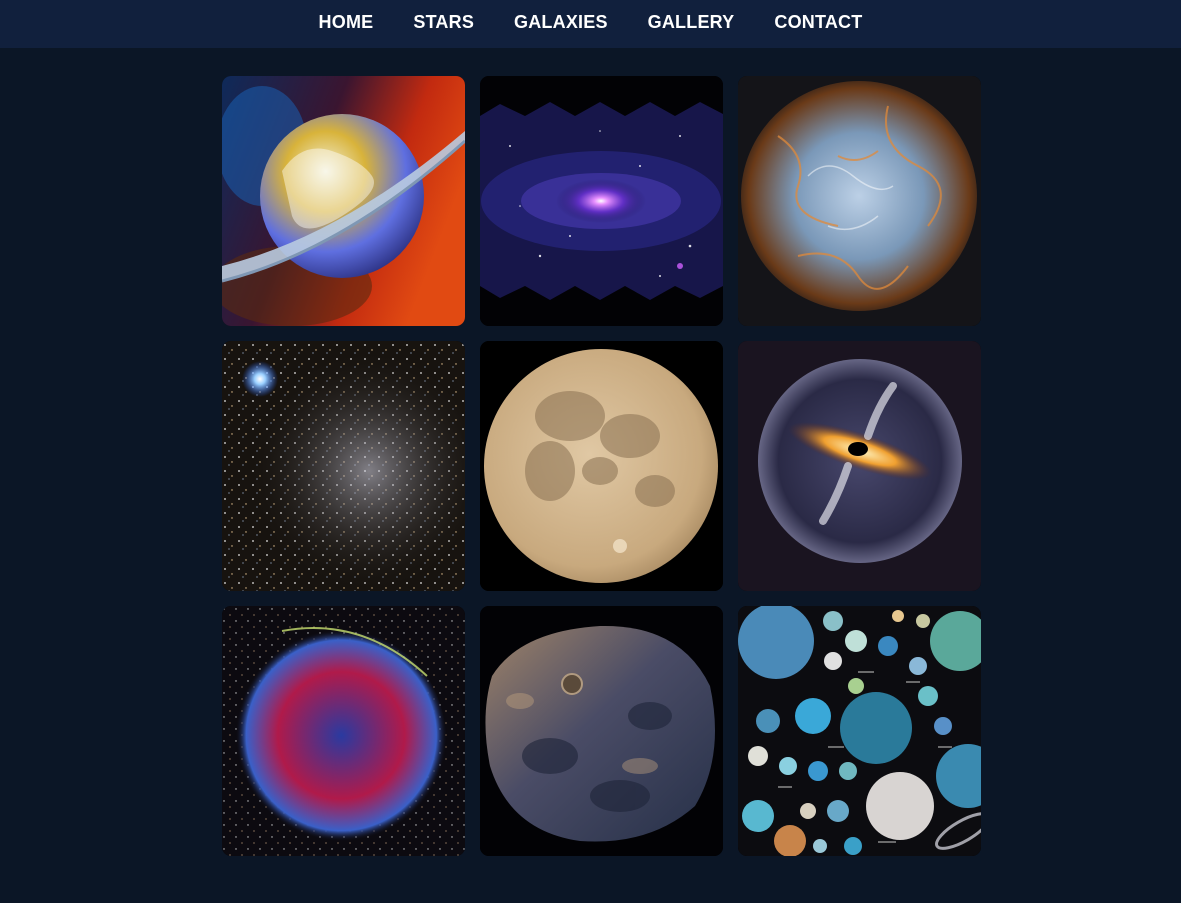  I want to click on star-cluster-image, so click(343, 466).